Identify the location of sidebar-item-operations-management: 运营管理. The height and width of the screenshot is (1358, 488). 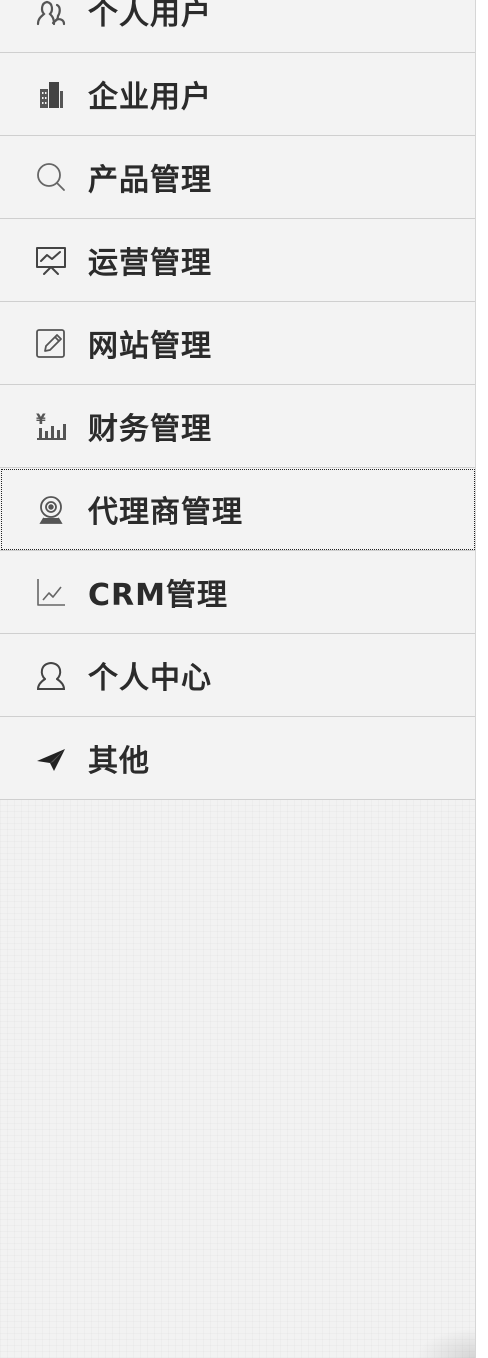
(237, 260).